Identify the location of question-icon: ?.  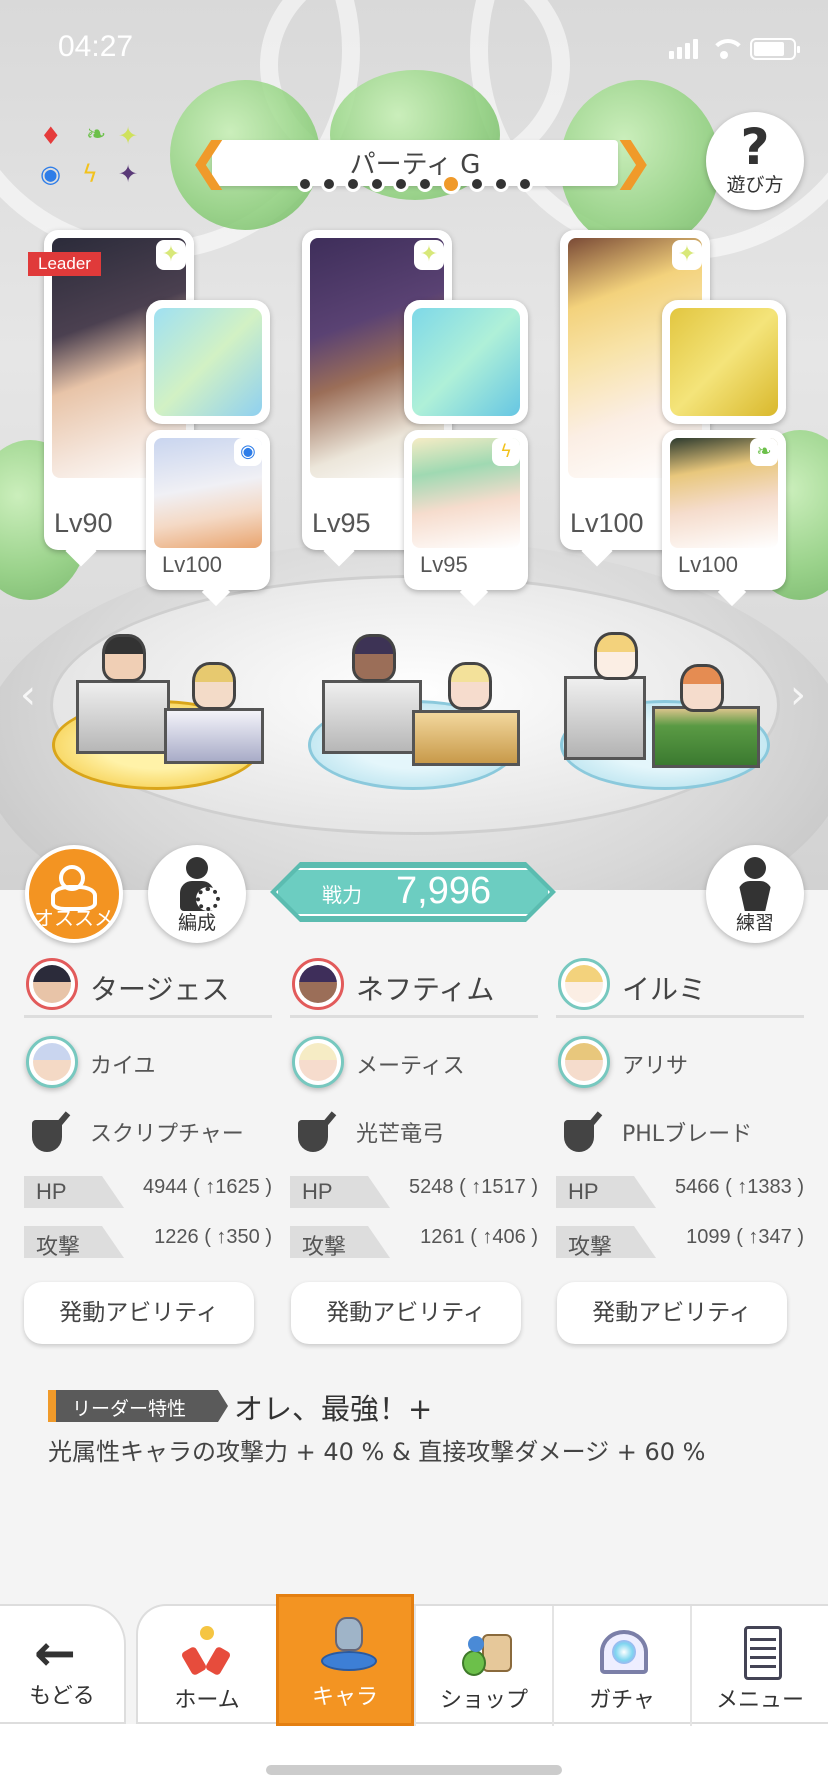
(755, 147).